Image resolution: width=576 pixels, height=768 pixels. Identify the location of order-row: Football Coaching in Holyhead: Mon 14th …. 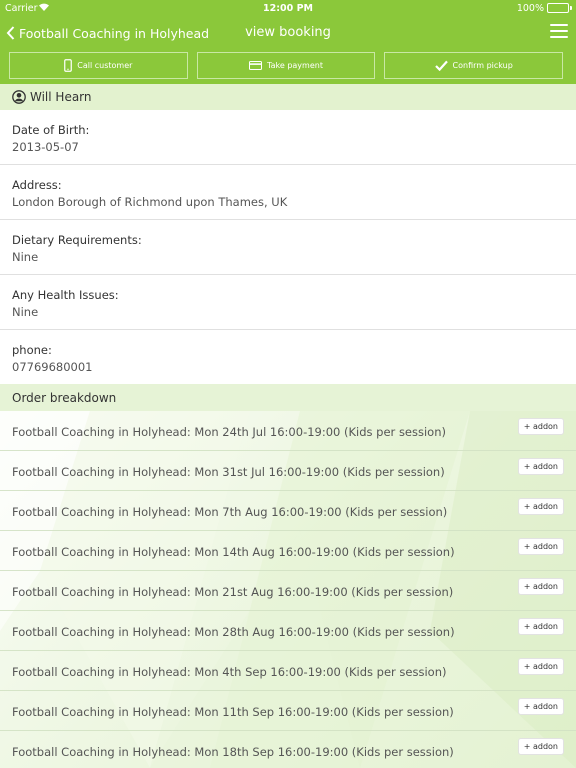
(288, 551).